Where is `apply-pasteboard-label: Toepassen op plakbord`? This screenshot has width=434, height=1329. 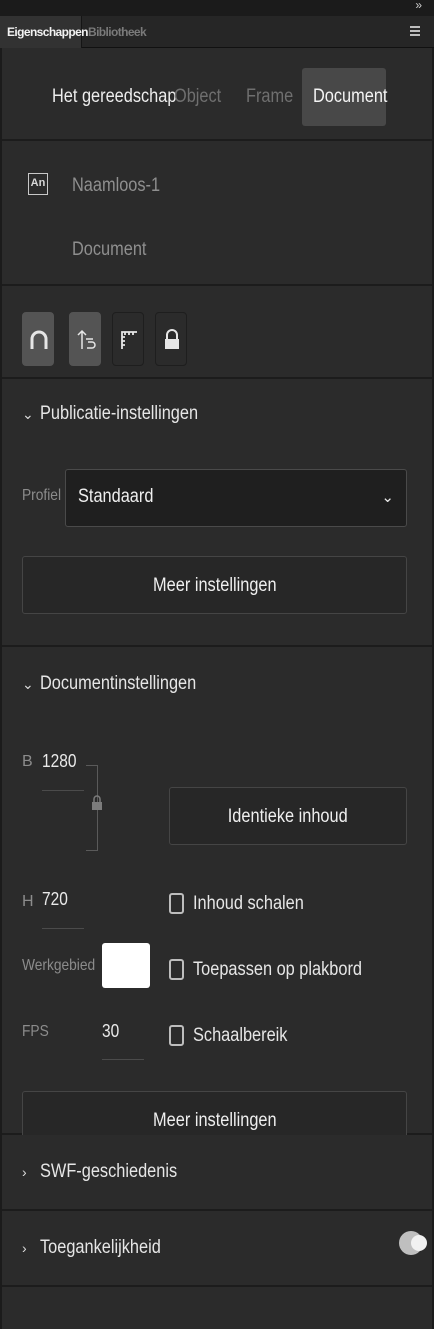
apply-pasteboard-label: Toepassen op plakbord is located at coordinates (277, 969).